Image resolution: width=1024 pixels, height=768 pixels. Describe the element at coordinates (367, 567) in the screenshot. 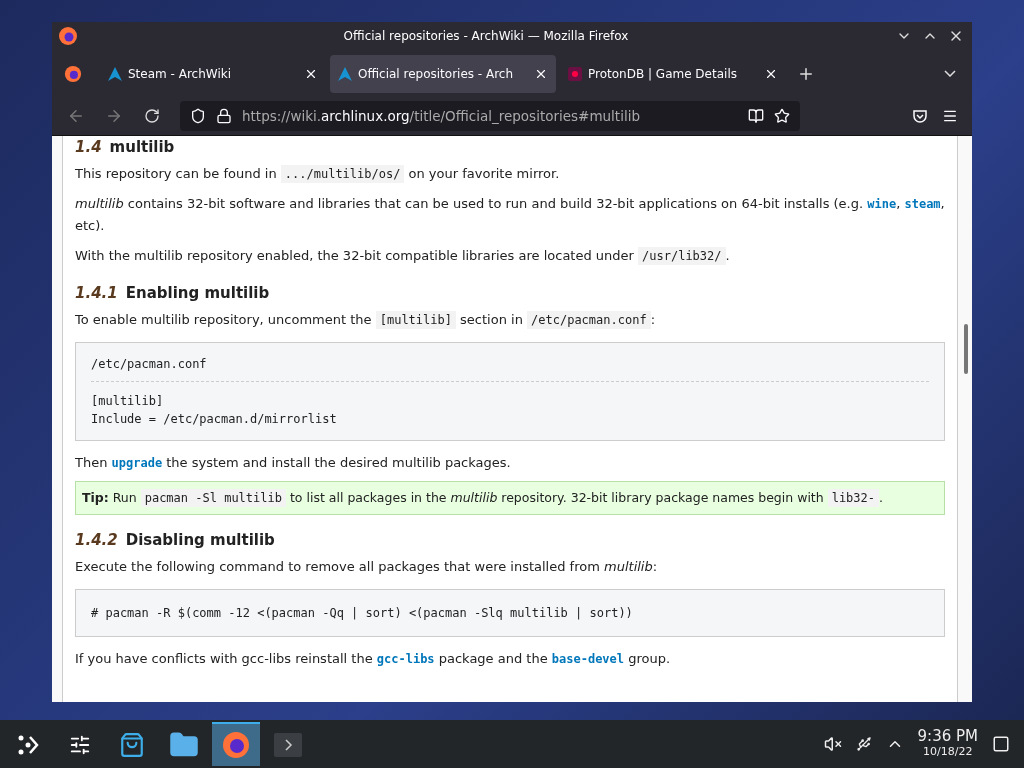

I see `paragraph: Execute the following command to remove all packages that were installed from multilib:` at that location.